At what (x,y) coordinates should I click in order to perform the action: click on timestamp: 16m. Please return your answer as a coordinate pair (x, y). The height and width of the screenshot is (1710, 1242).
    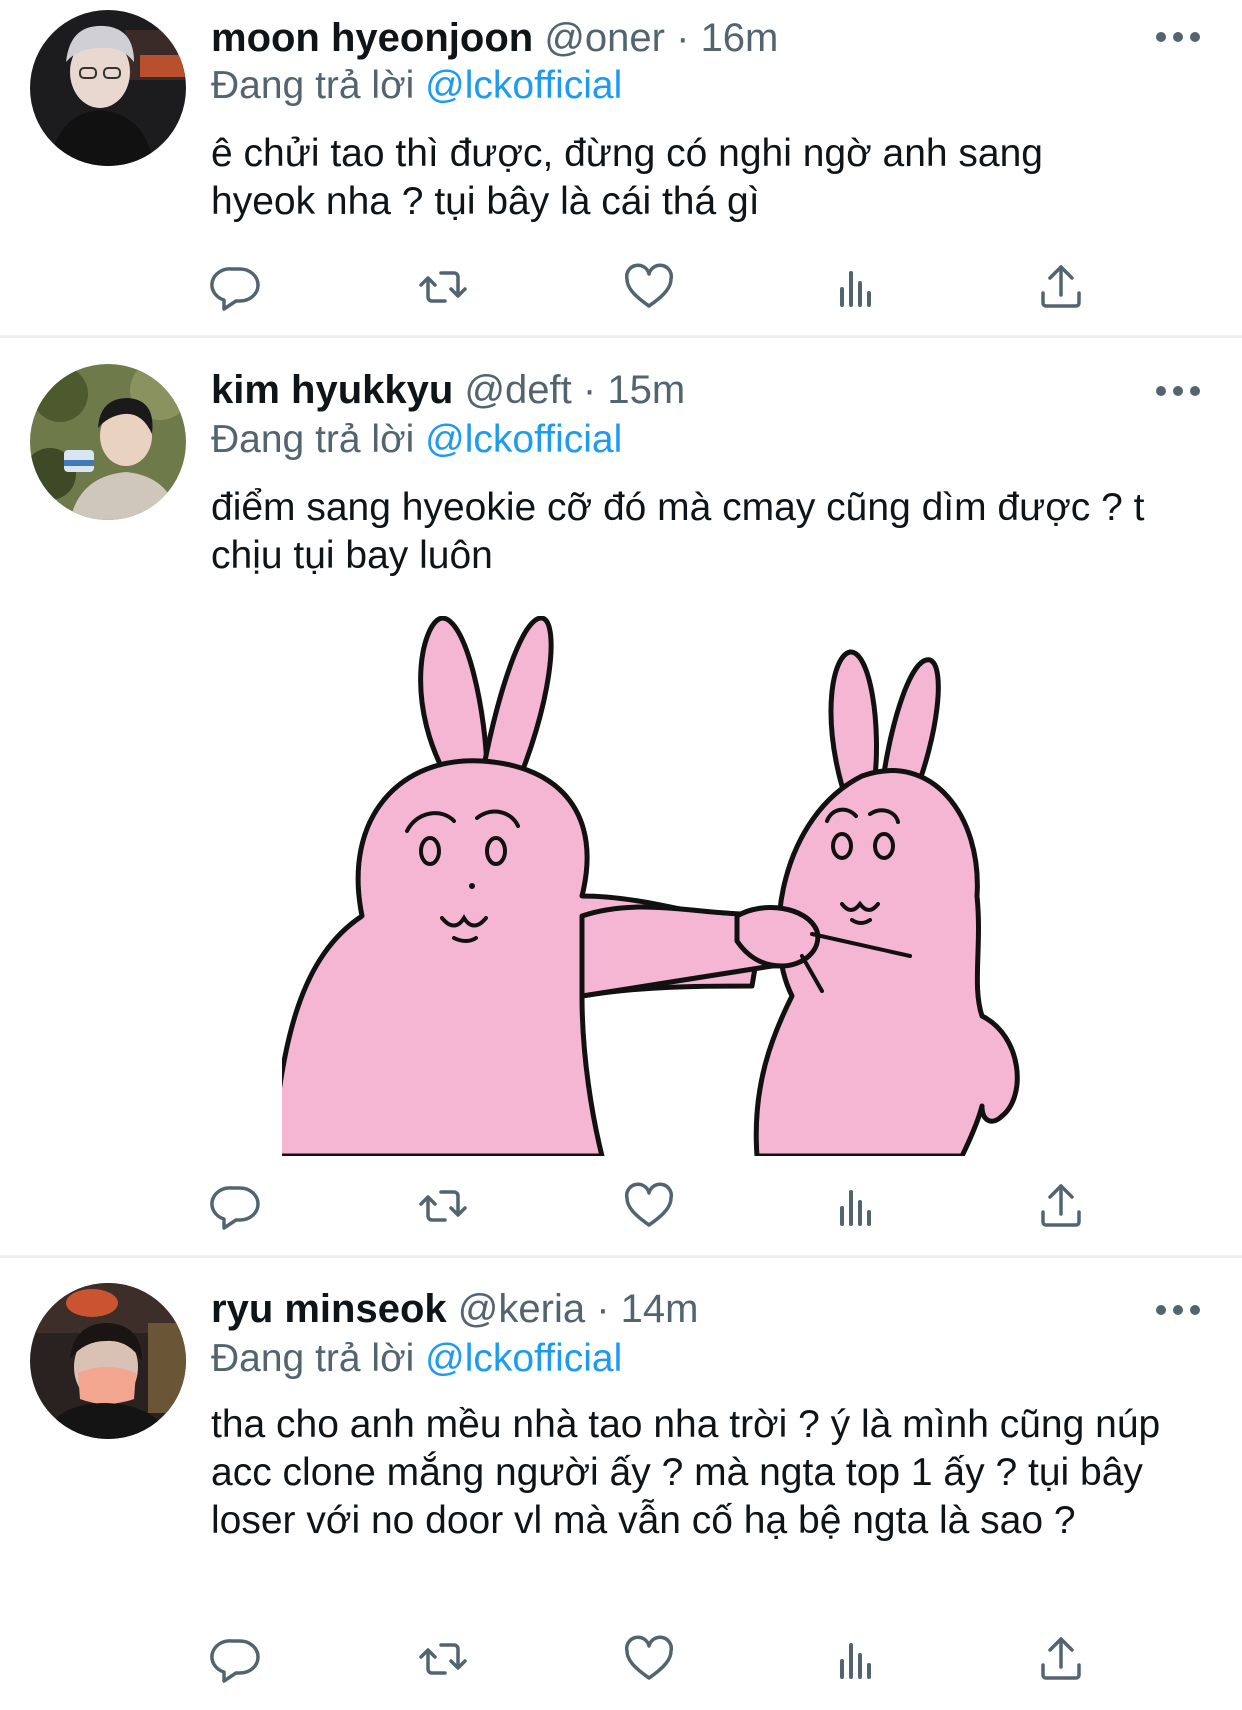
    Looking at the image, I should click on (740, 38).